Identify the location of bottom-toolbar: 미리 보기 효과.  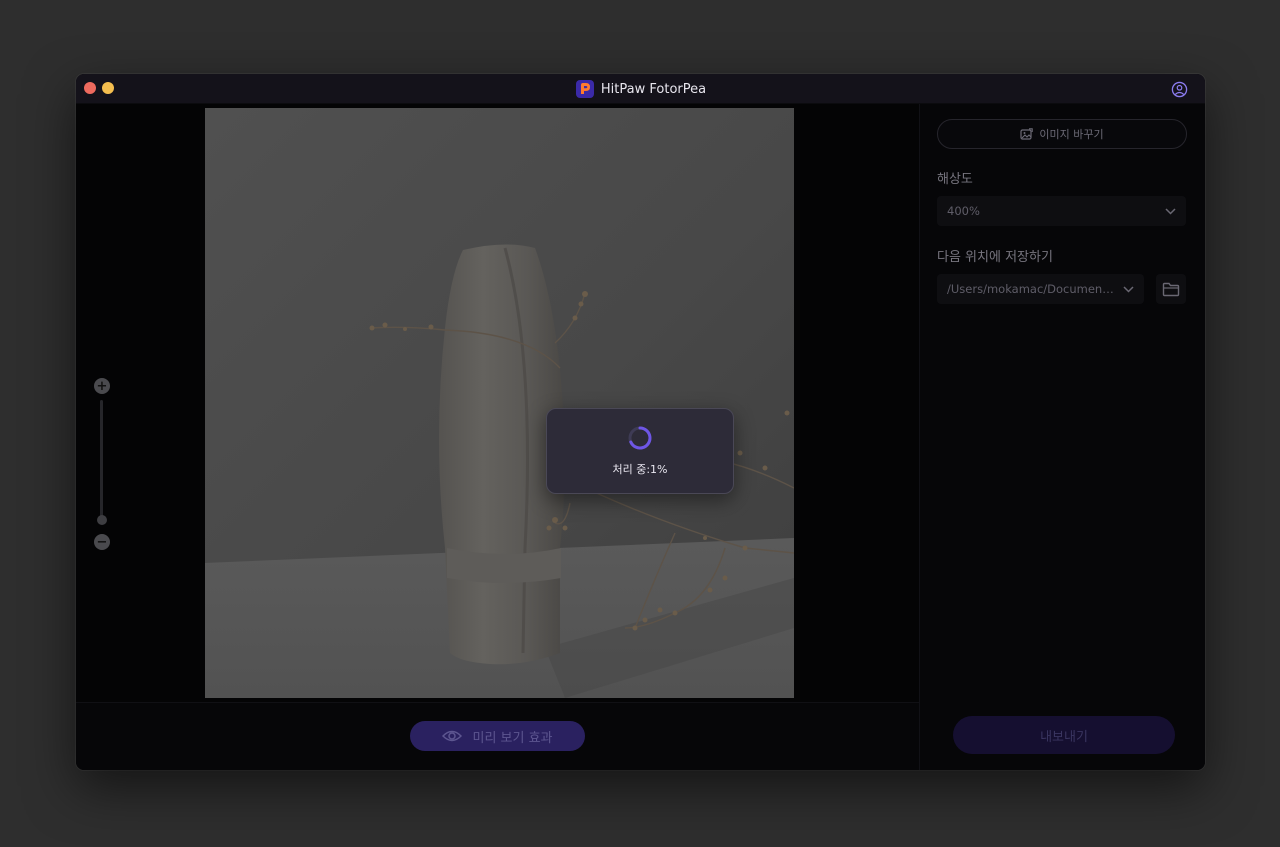
(497, 736).